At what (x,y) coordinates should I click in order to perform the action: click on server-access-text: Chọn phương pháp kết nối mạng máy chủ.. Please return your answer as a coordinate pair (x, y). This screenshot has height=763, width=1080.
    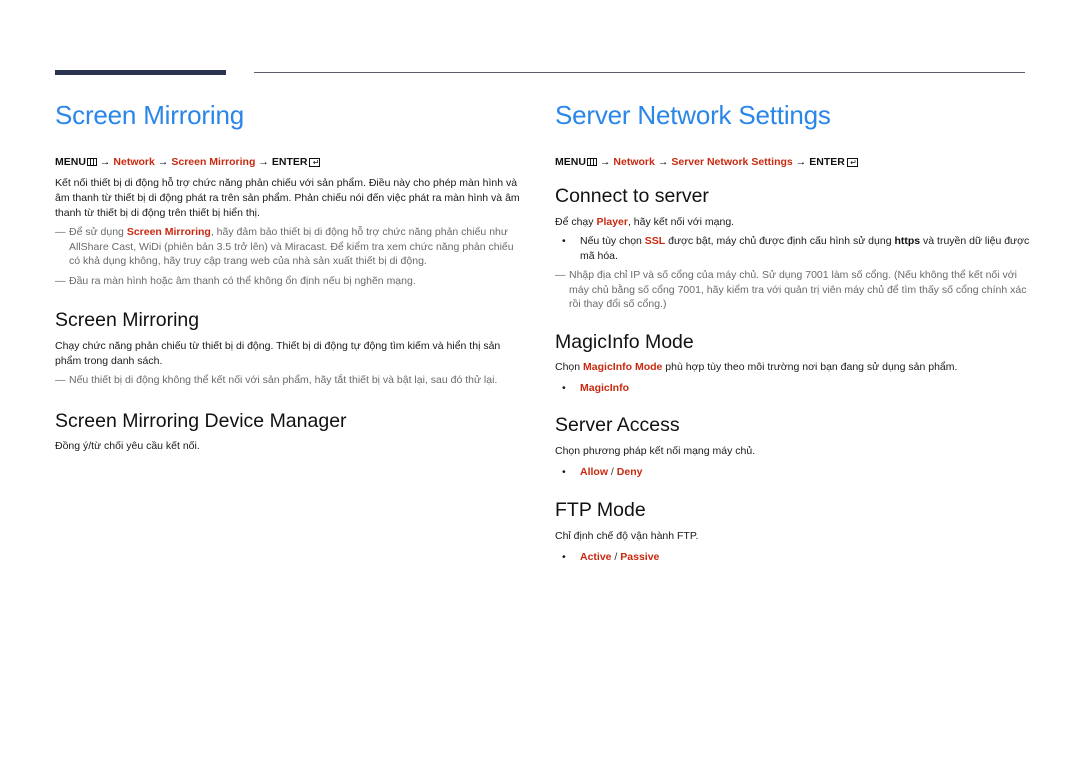
    Looking at the image, I should click on (655, 451).